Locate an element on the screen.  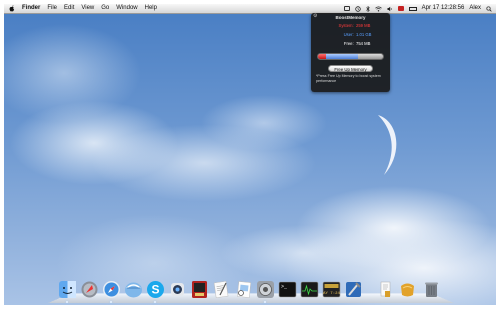
trash-icon is located at coordinates (431, 289).